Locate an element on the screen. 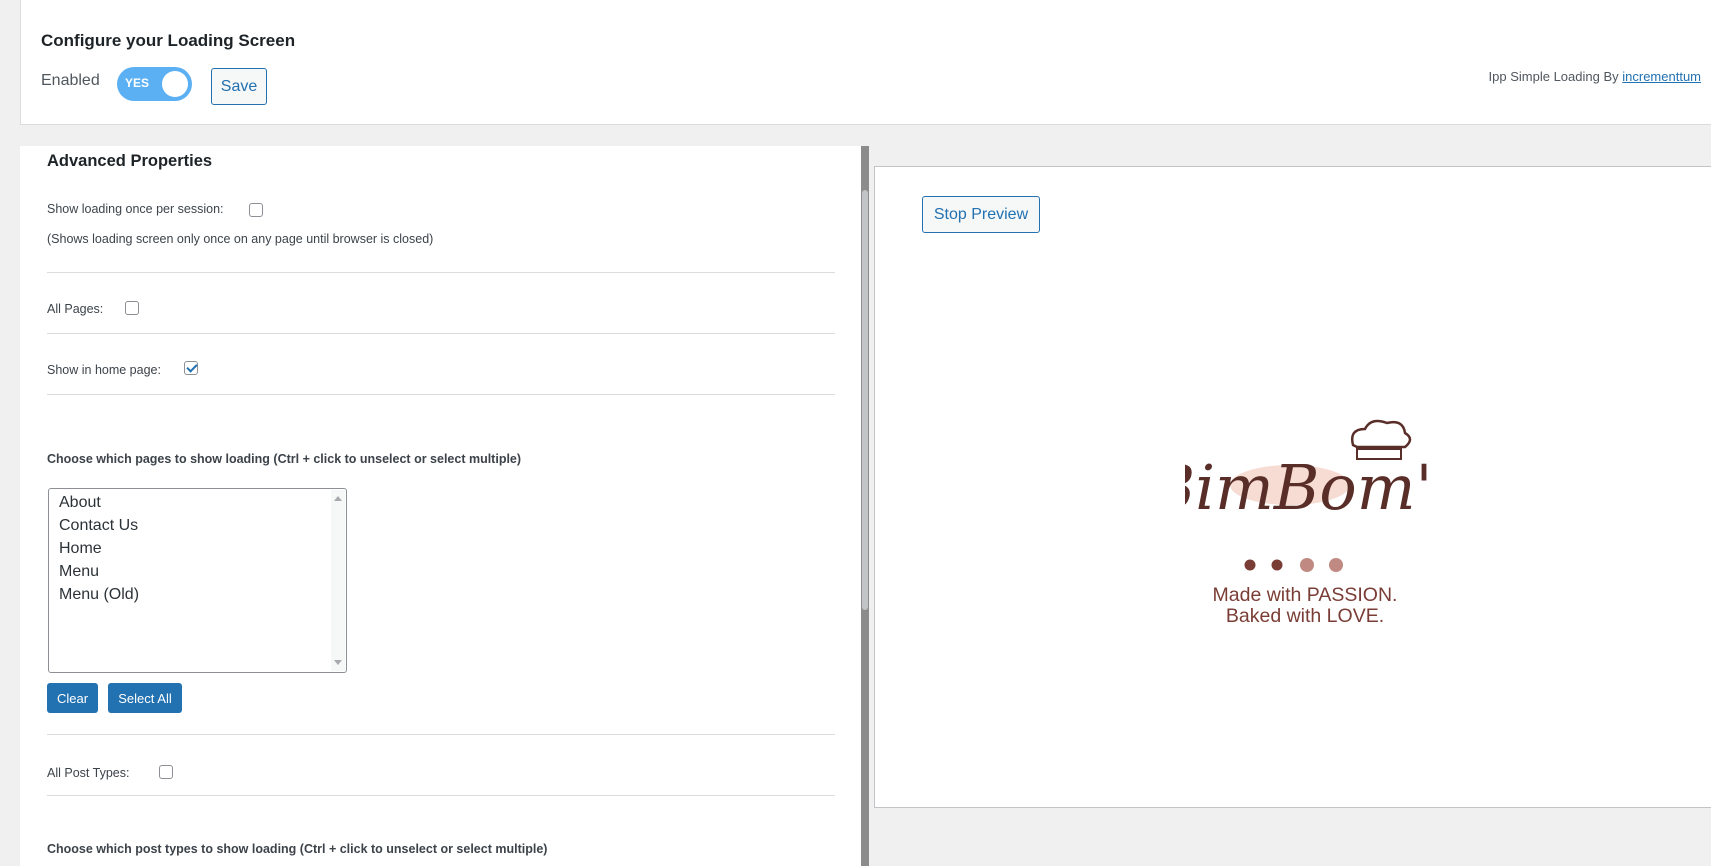 The height and width of the screenshot is (866, 1711). bimboms-logo: BimBom's is located at coordinates (1307, 471).